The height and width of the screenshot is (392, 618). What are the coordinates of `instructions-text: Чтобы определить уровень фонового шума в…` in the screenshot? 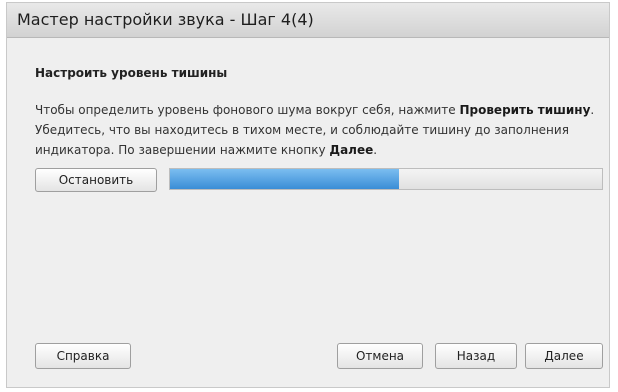 It's located at (320, 130).